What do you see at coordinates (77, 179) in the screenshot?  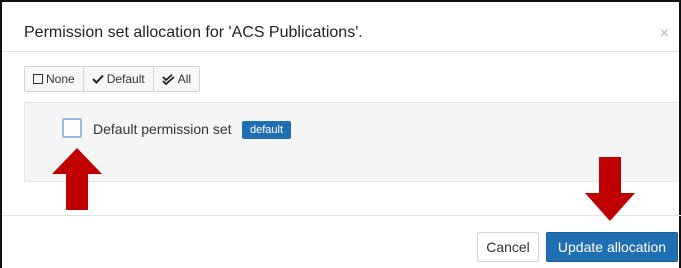 I see `up-arrow-annotation` at bounding box center [77, 179].